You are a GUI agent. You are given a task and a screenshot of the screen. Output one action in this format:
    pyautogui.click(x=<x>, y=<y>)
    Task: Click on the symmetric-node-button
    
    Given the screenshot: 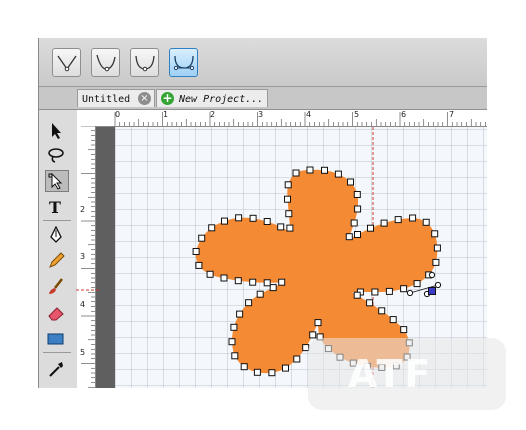 What is the action you would take?
    pyautogui.click(x=144, y=62)
    